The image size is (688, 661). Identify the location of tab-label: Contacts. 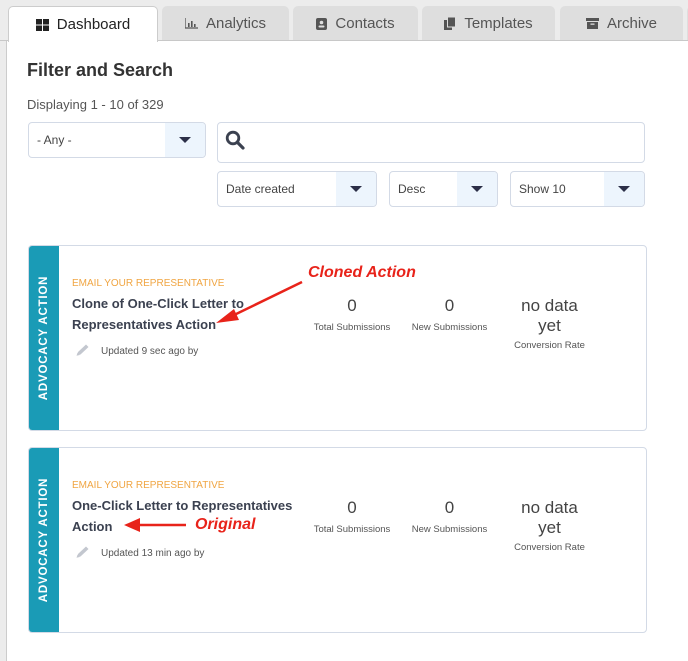
(365, 23).